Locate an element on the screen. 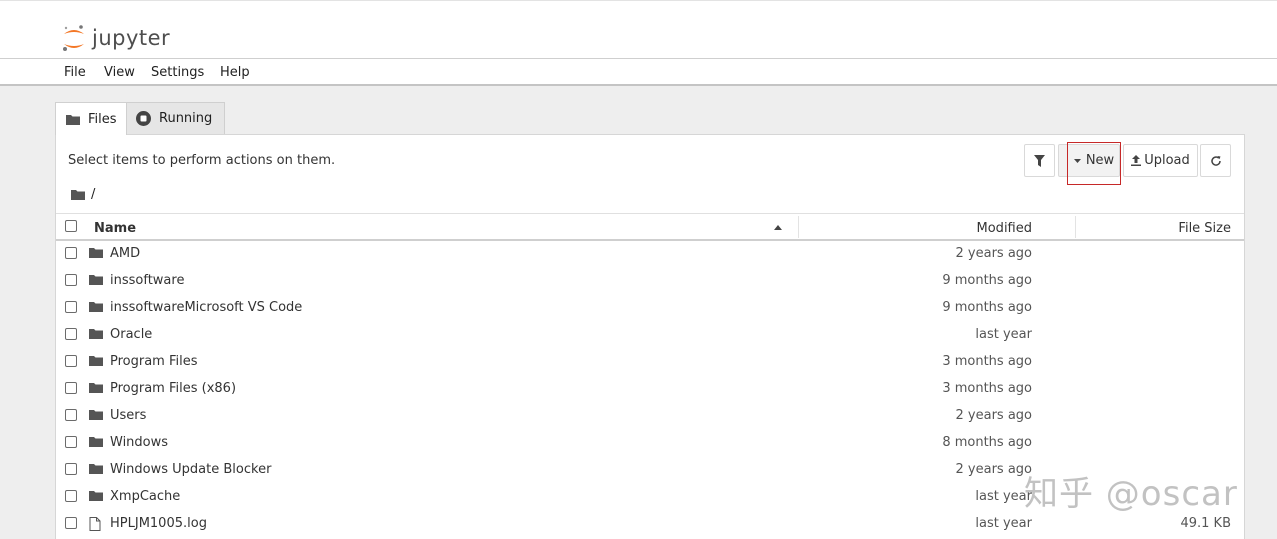 The height and width of the screenshot is (539, 1277). column-file-size: File Size is located at coordinates (1204, 228).